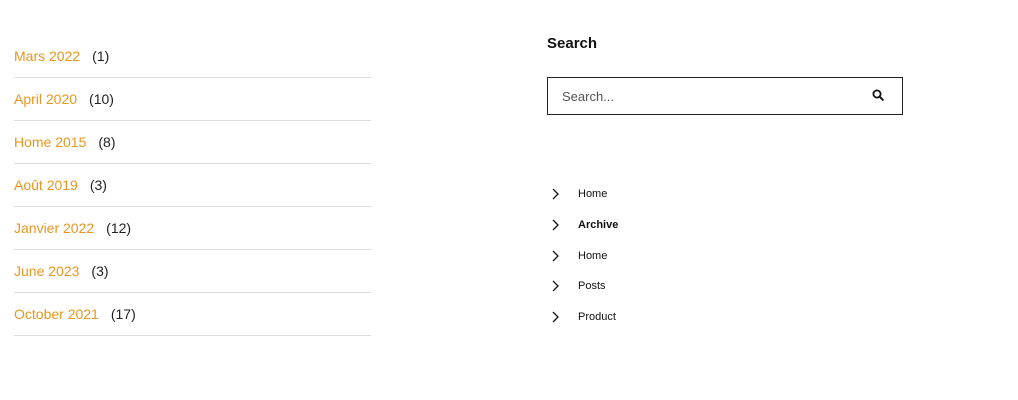 The image size is (1018, 400). What do you see at coordinates (592, 286) in the screenshot?
I see `nav-item-label: Posts` at bounding box center [592, 286].